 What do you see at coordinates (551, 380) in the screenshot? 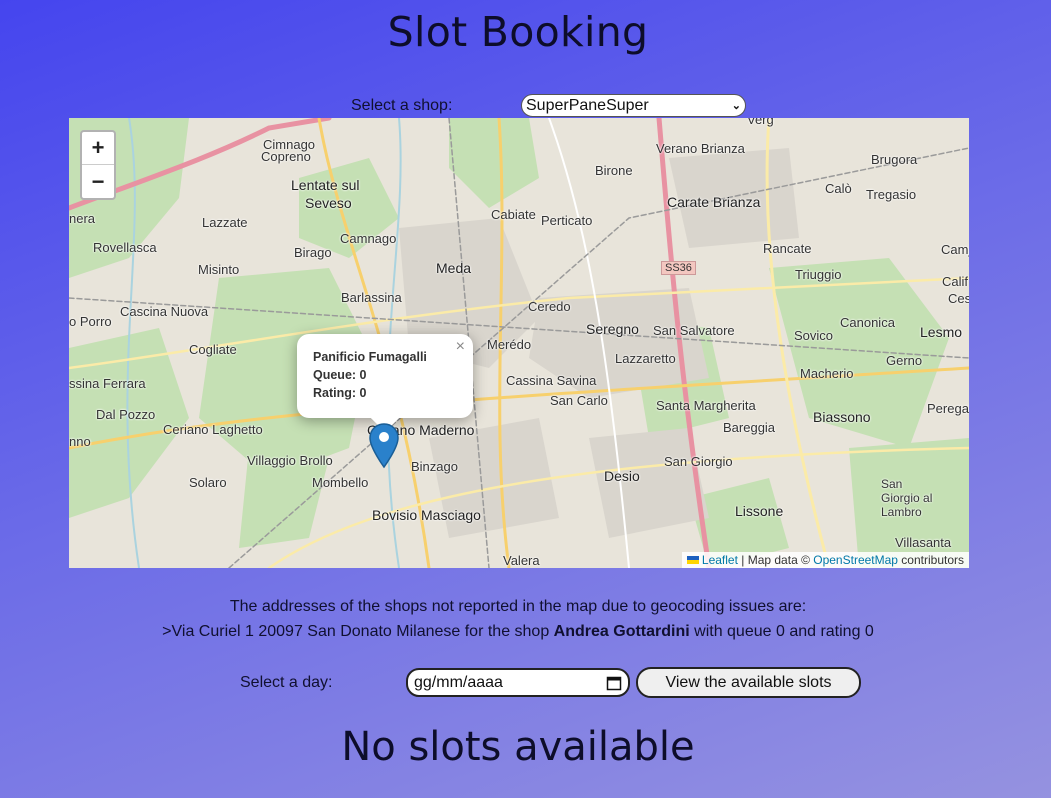
I see `map-place-label: Cassina Savina` at bounding box center [551, 380].